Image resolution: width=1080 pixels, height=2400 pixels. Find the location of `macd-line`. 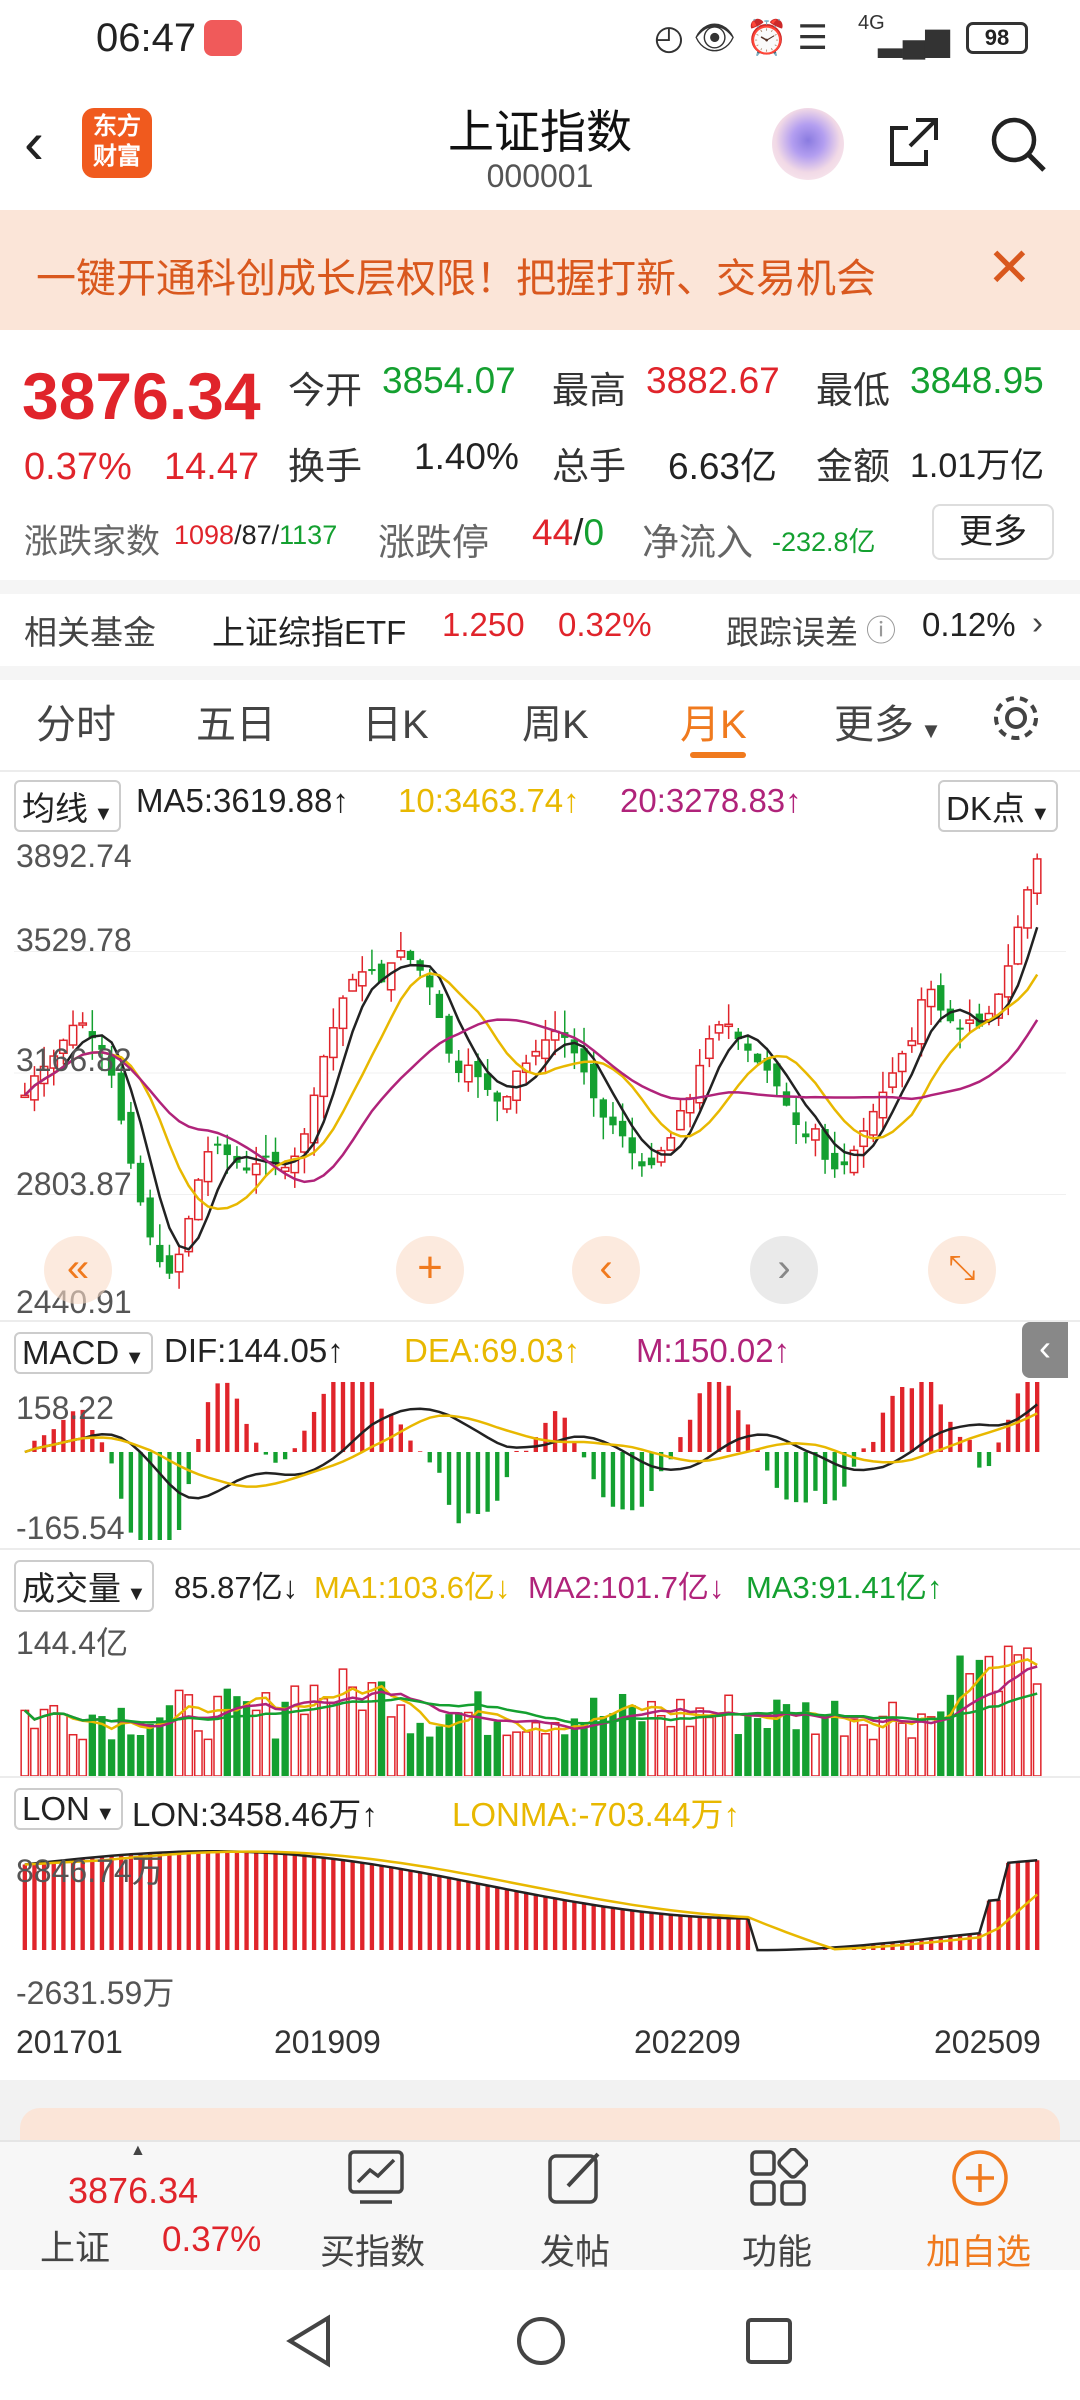

macd-line is located at coordinates (531, 1451).